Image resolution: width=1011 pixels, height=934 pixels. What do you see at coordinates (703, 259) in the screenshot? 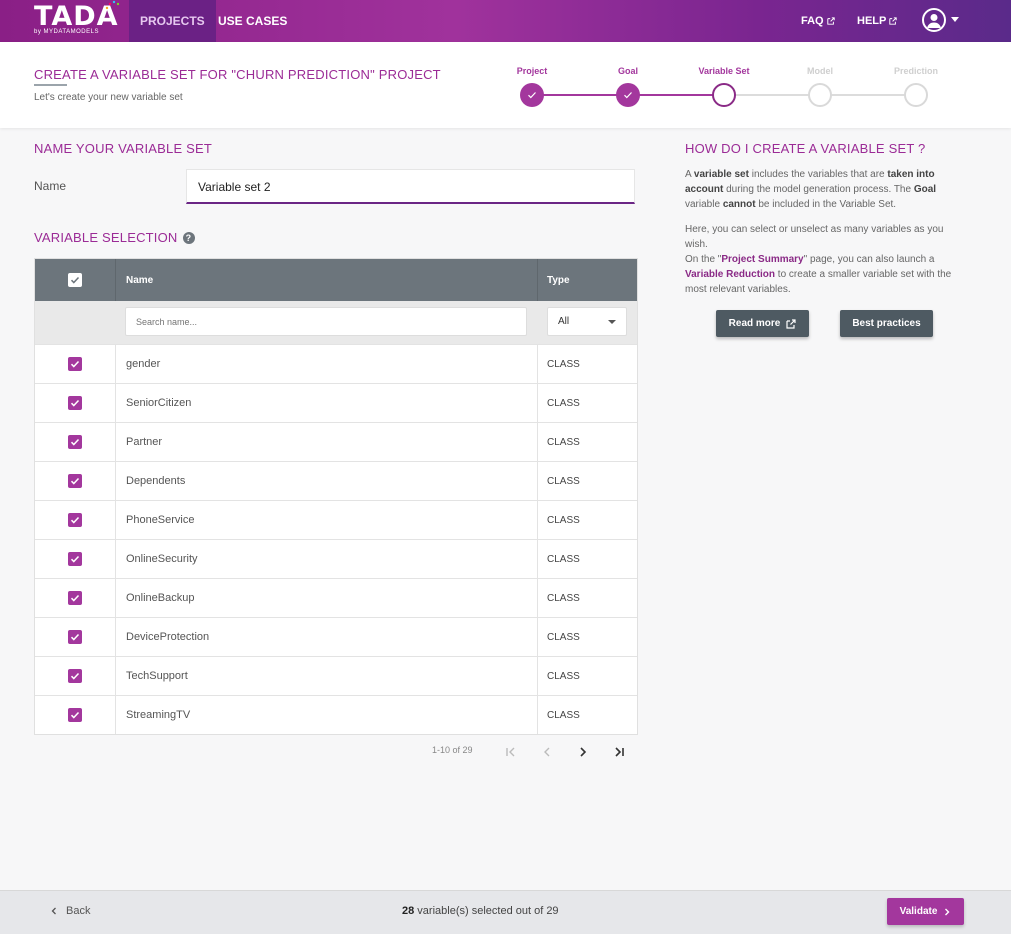
I see `help-text-segment: On the "` at bounding box center [703, 259].